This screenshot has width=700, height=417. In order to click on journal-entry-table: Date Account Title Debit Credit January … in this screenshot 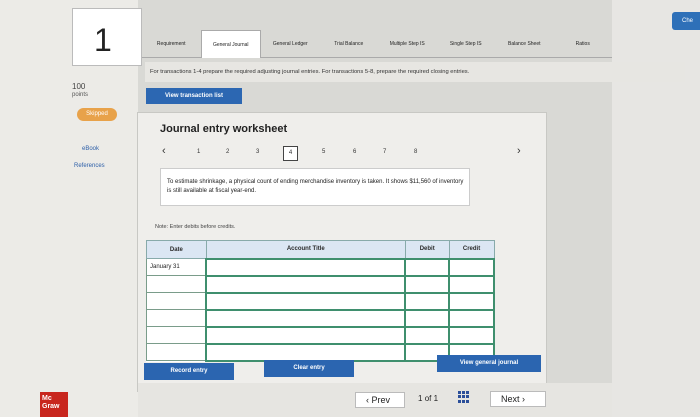, I will do `click(320, 301)`.